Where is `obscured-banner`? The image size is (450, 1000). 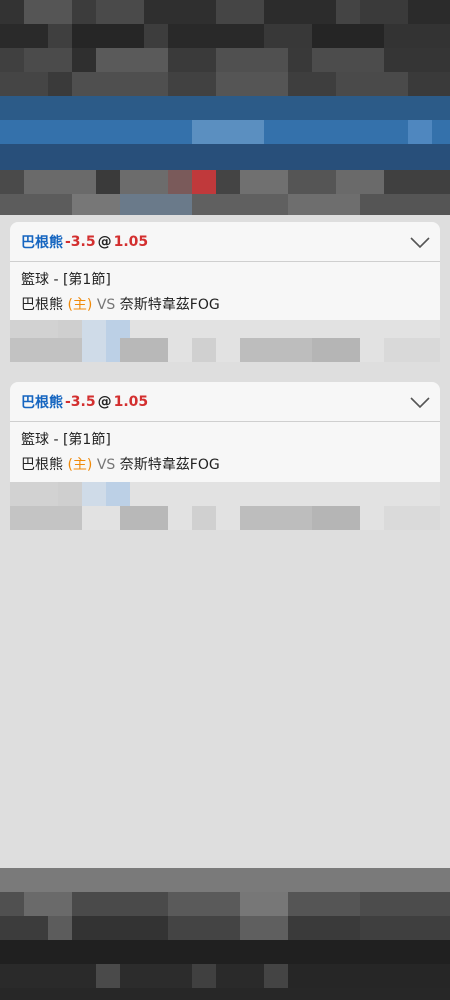
obscured-banner is located at coordinates (225, 133).